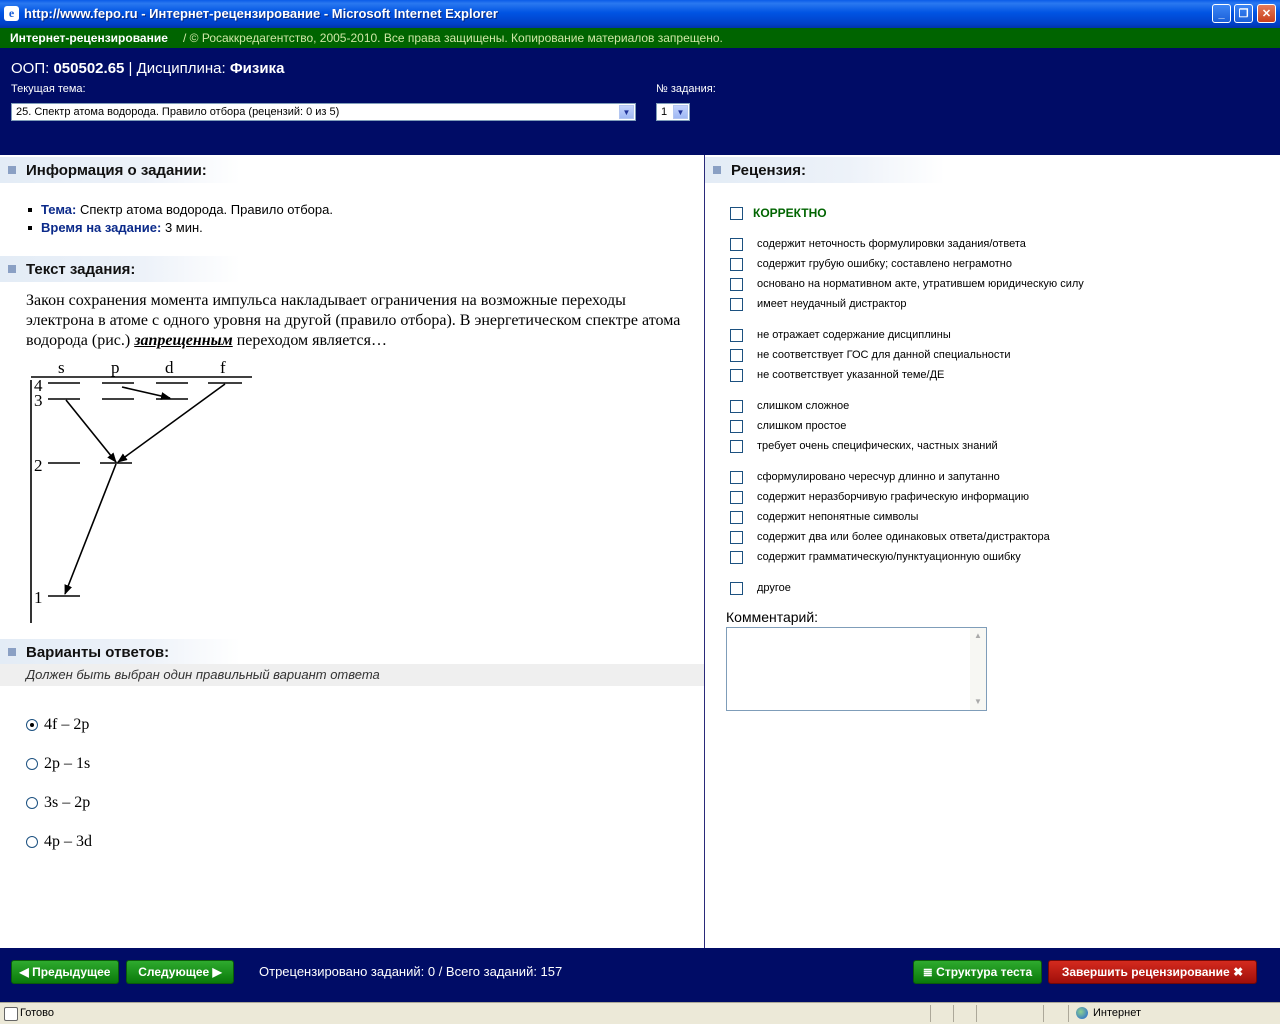 The height and width of the screenshot is (1024, 1280). Describe the element at coordinates (11, 13) in the screenshot. I see `internet-explorer-icon: e` at that location.